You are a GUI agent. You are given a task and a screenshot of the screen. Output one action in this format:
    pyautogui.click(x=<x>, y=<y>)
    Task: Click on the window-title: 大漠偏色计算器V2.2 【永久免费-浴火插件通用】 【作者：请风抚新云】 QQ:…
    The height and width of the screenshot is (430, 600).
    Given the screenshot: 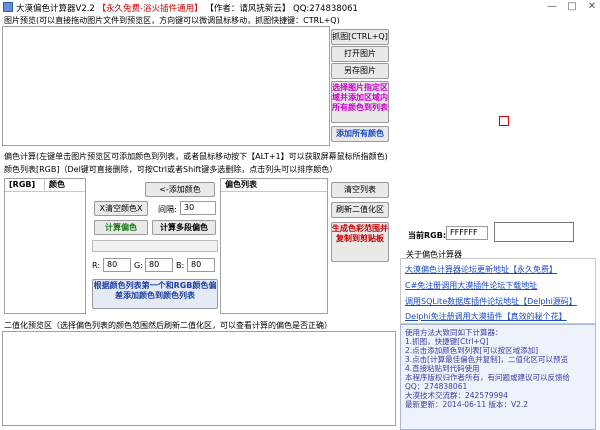 What is the action you would take?
    pyautogui.click(x=187, y=8)
    